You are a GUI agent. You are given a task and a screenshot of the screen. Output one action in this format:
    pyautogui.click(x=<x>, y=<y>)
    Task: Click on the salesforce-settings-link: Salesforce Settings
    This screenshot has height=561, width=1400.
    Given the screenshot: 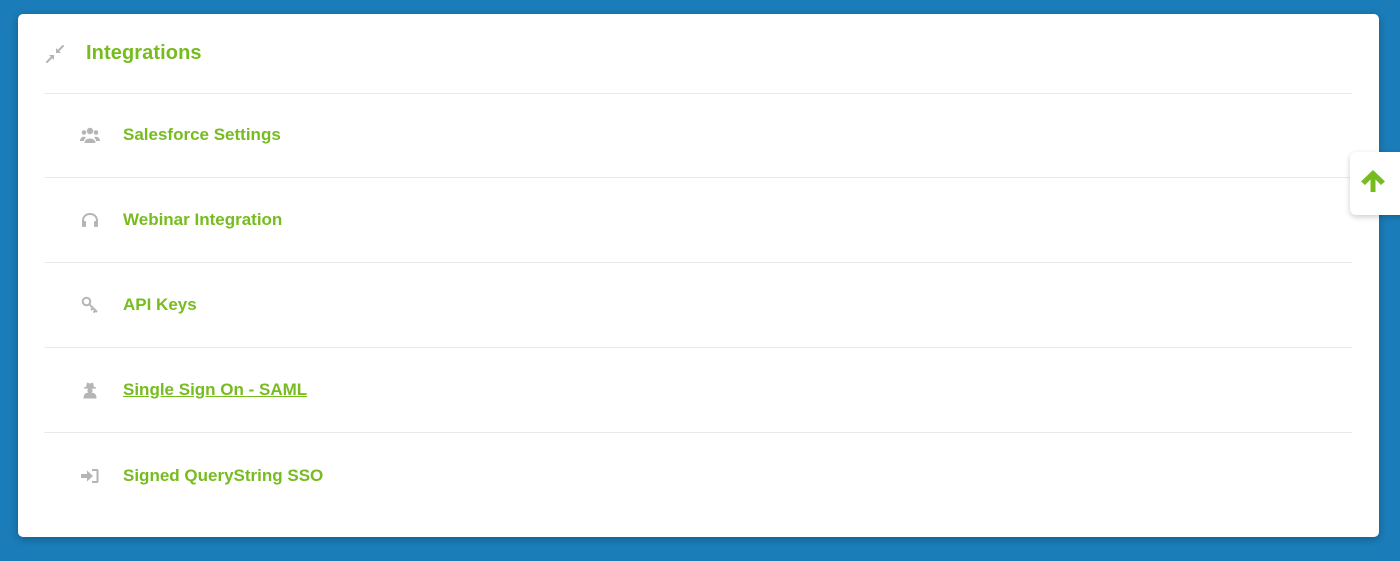 What is the action you would take?
    pyautogui.click(x=202, y=135)
    